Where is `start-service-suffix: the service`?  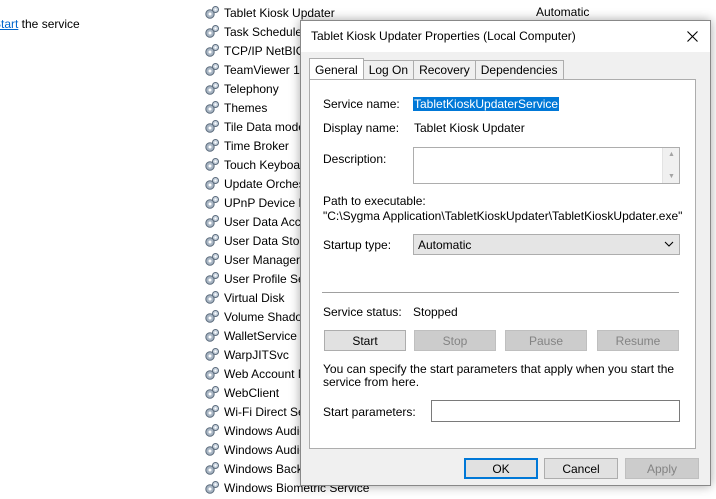 start-service-suffix: the service is located at coordinates (49, 24).